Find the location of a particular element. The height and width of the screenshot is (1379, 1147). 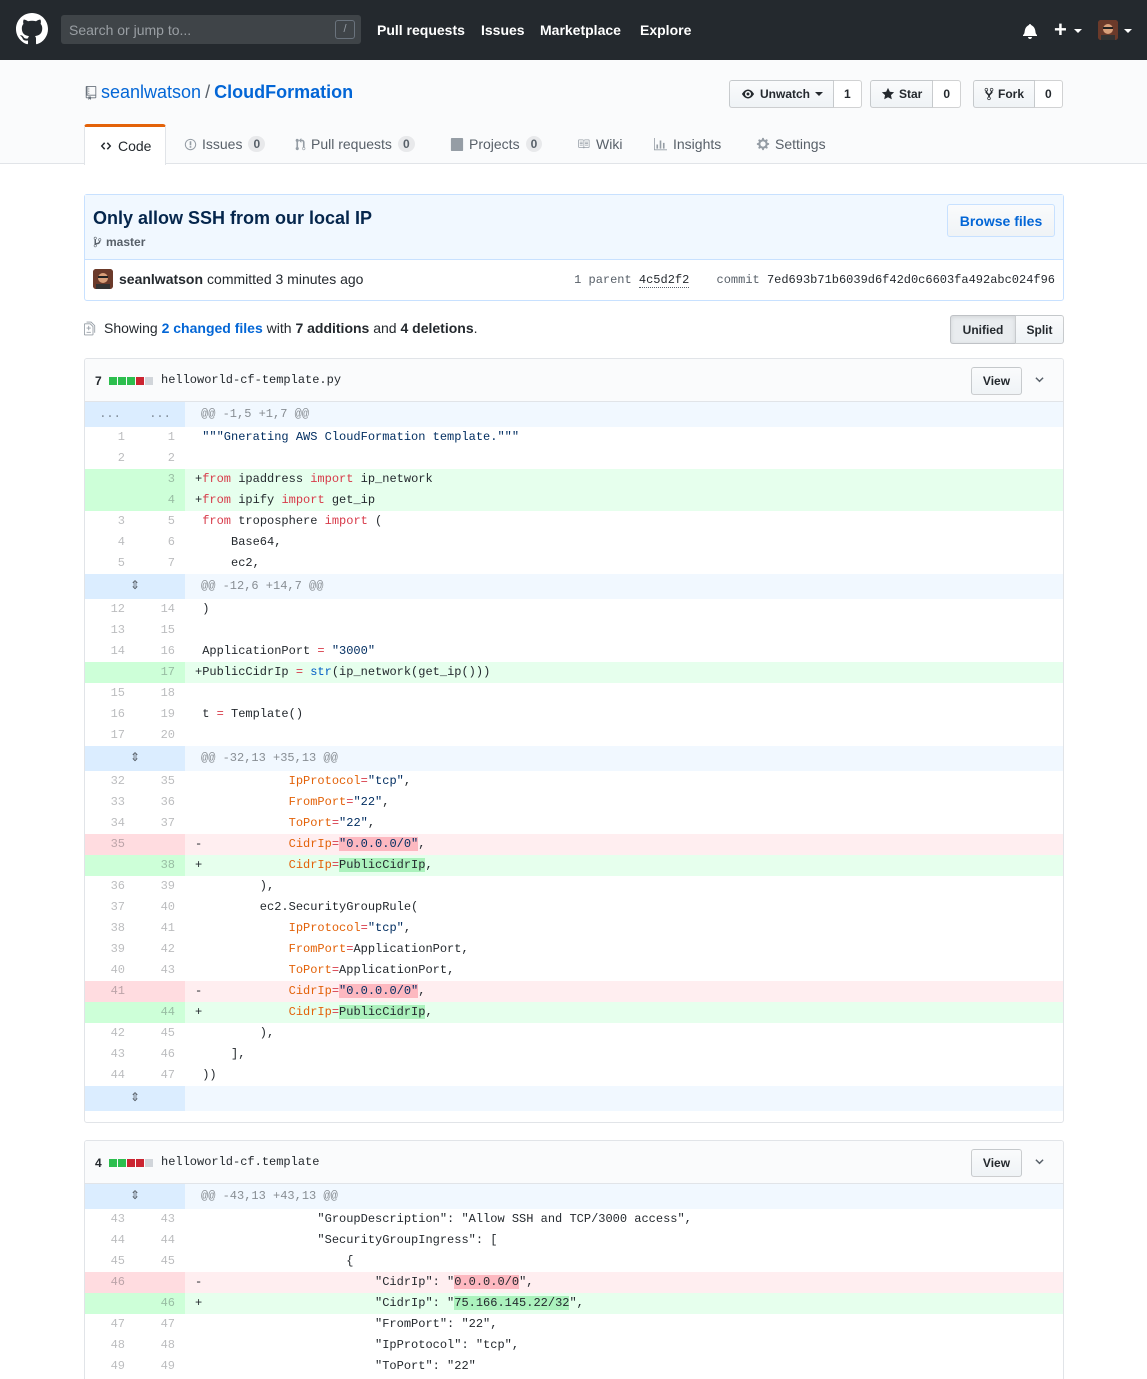

unwatch-button: Unwatch is located at coordinates (782, 94).